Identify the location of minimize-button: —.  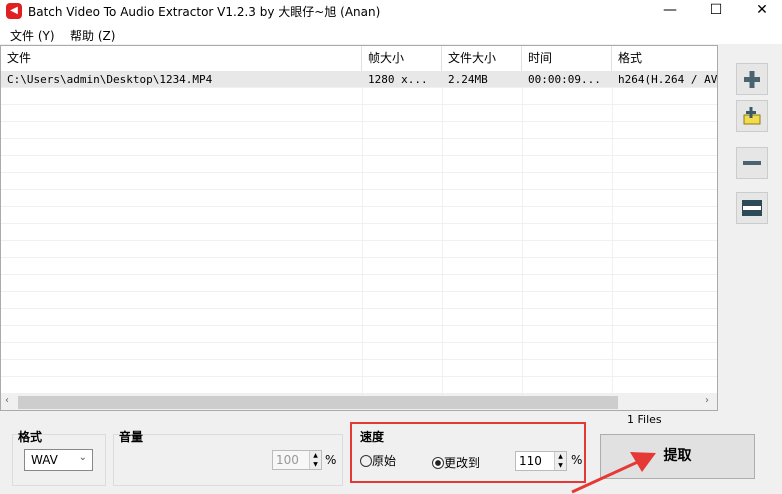
(670, 11).